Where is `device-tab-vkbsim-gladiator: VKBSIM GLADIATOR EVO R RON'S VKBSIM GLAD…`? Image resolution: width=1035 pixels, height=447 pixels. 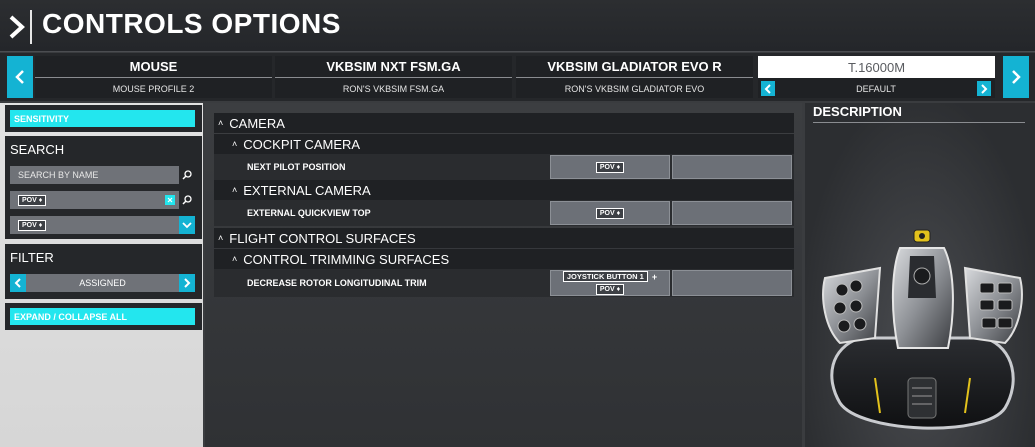
device-tab-vkbsim-gladiator: VKBSIM GLADIATOR EVO R RON'S VKBSIM GLAD… is located at coordinates (634, 77).